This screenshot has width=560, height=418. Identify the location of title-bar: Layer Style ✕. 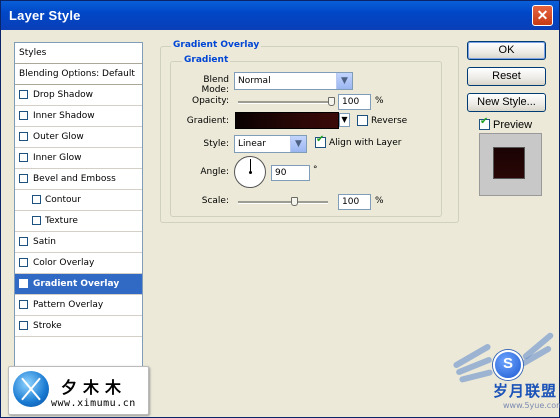
(280, 15).